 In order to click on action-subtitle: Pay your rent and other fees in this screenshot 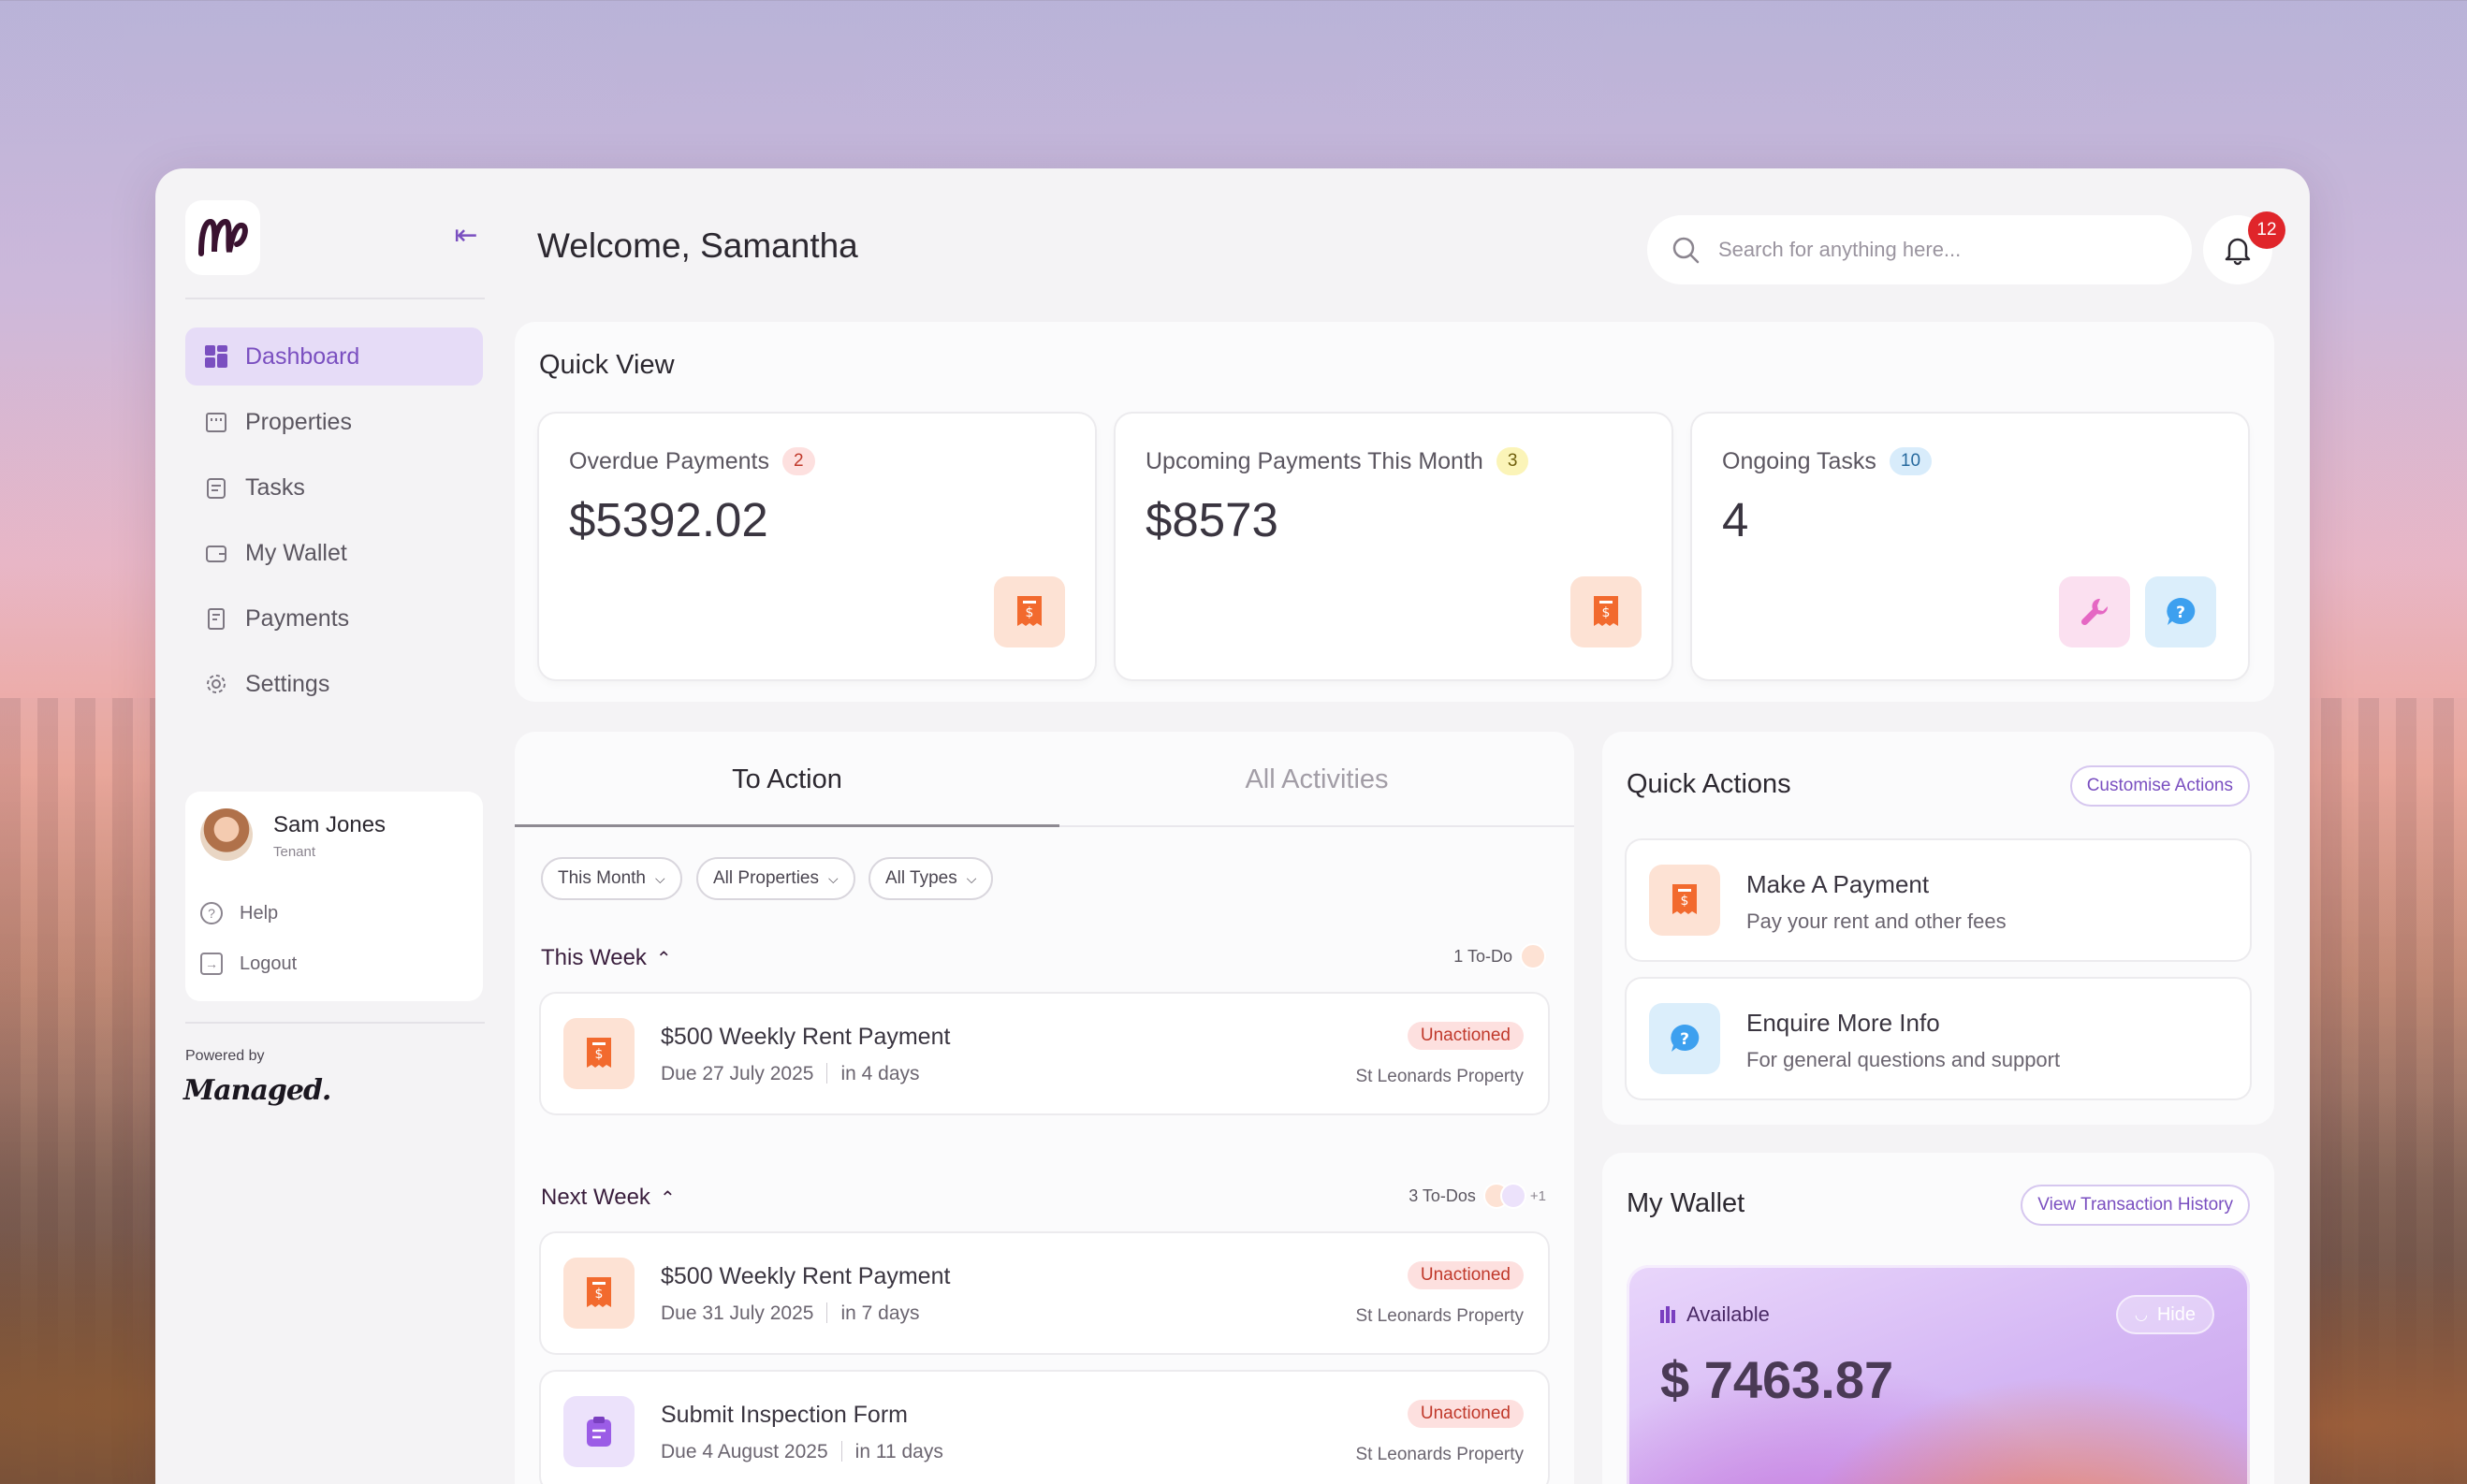, I will do `click(1877, 921)`.